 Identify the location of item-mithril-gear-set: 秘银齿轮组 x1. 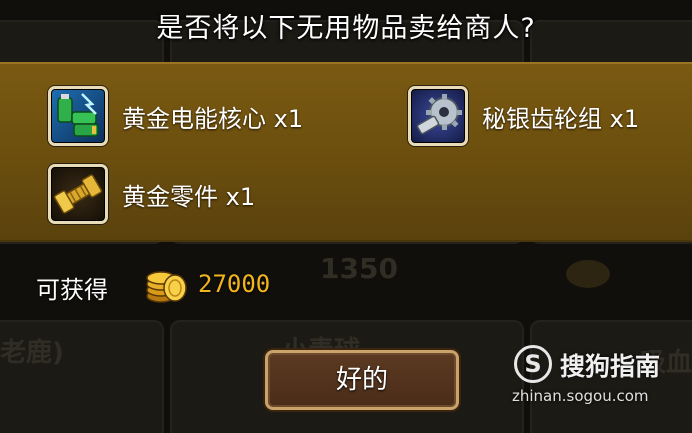
(523, 116).